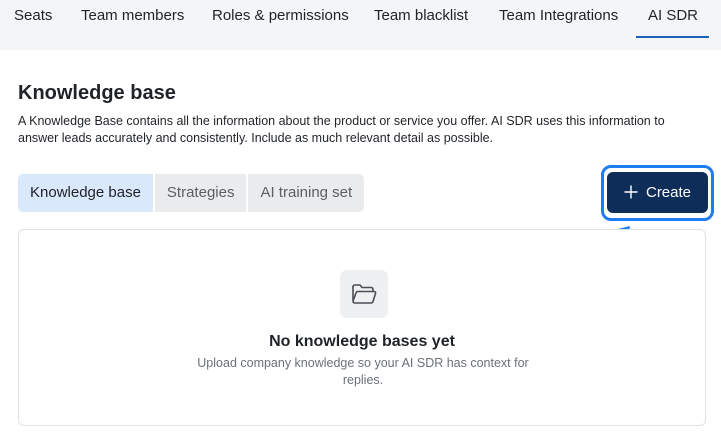  Describe the element at coordinates (364, 294) in the screenshot. I see `folder-open-icon` at that location.